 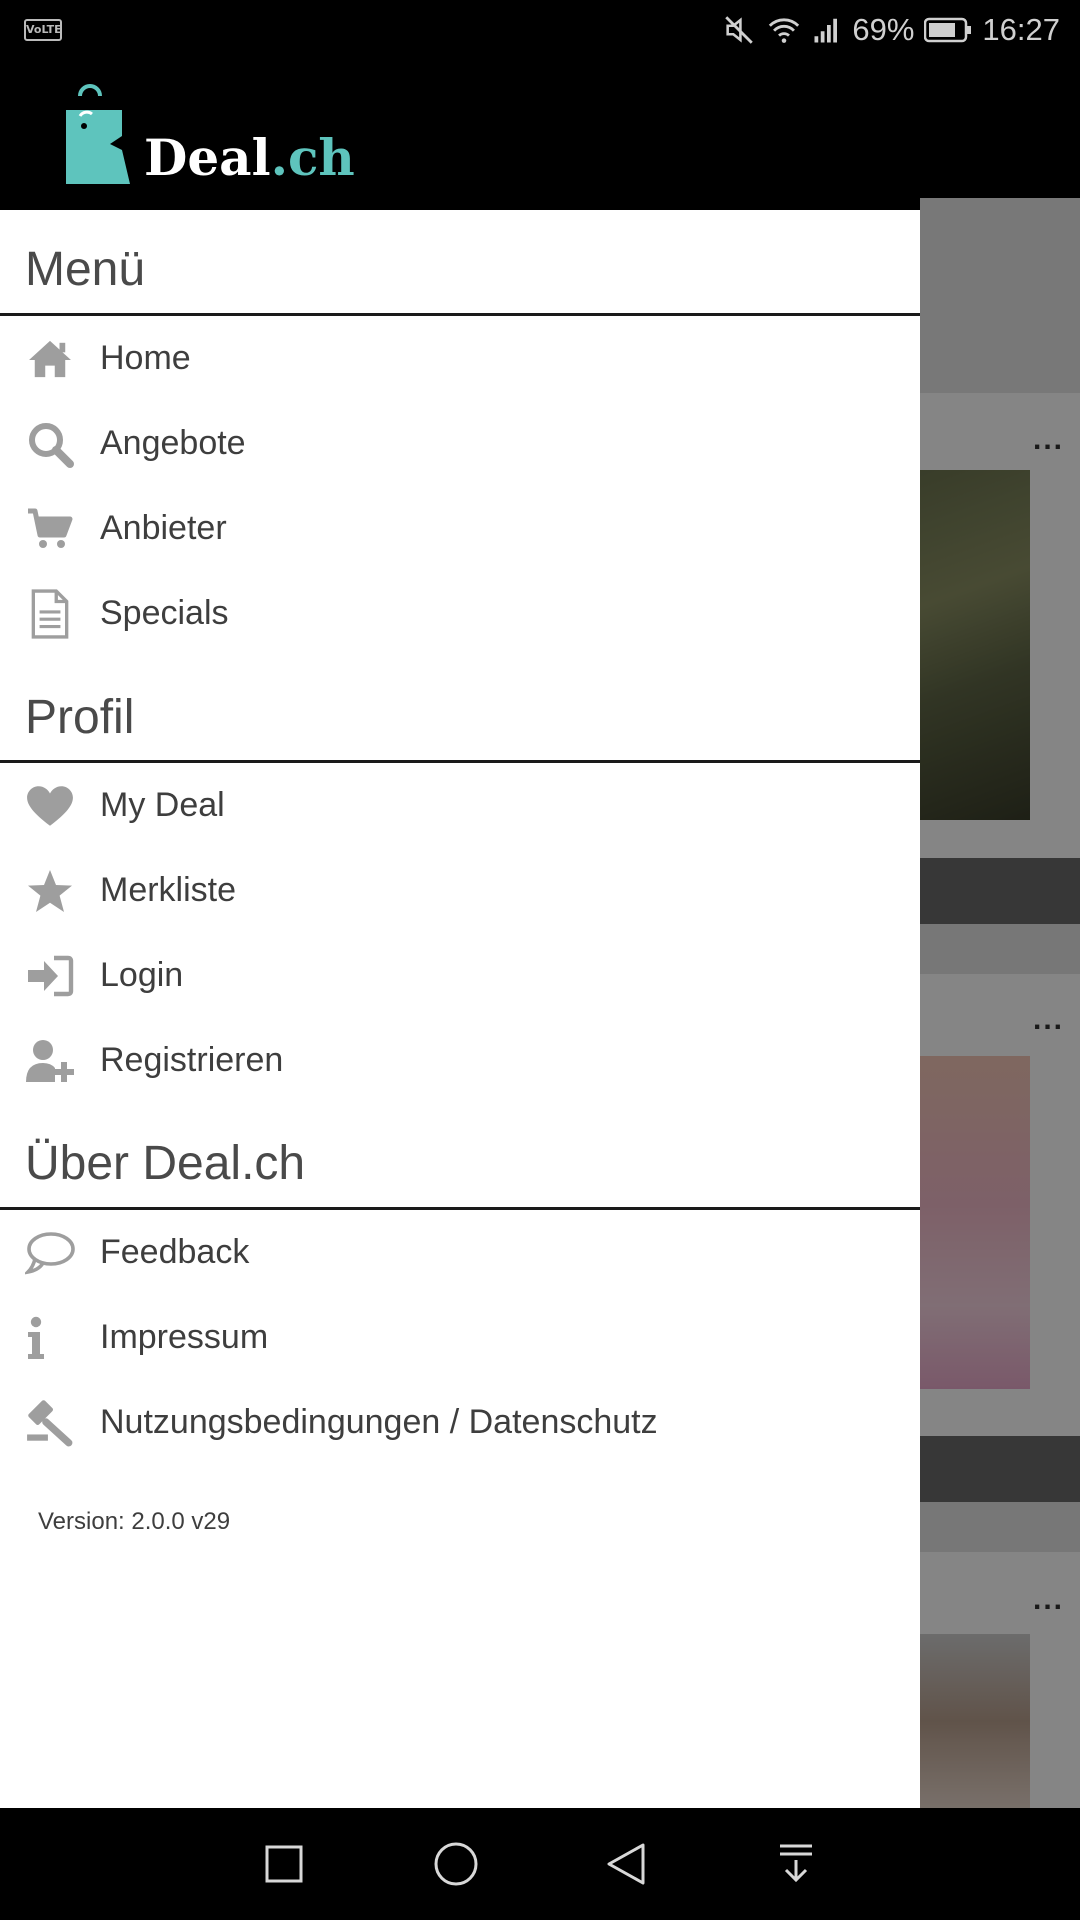 I want to click on star-icon, so click(x=50, y=891).